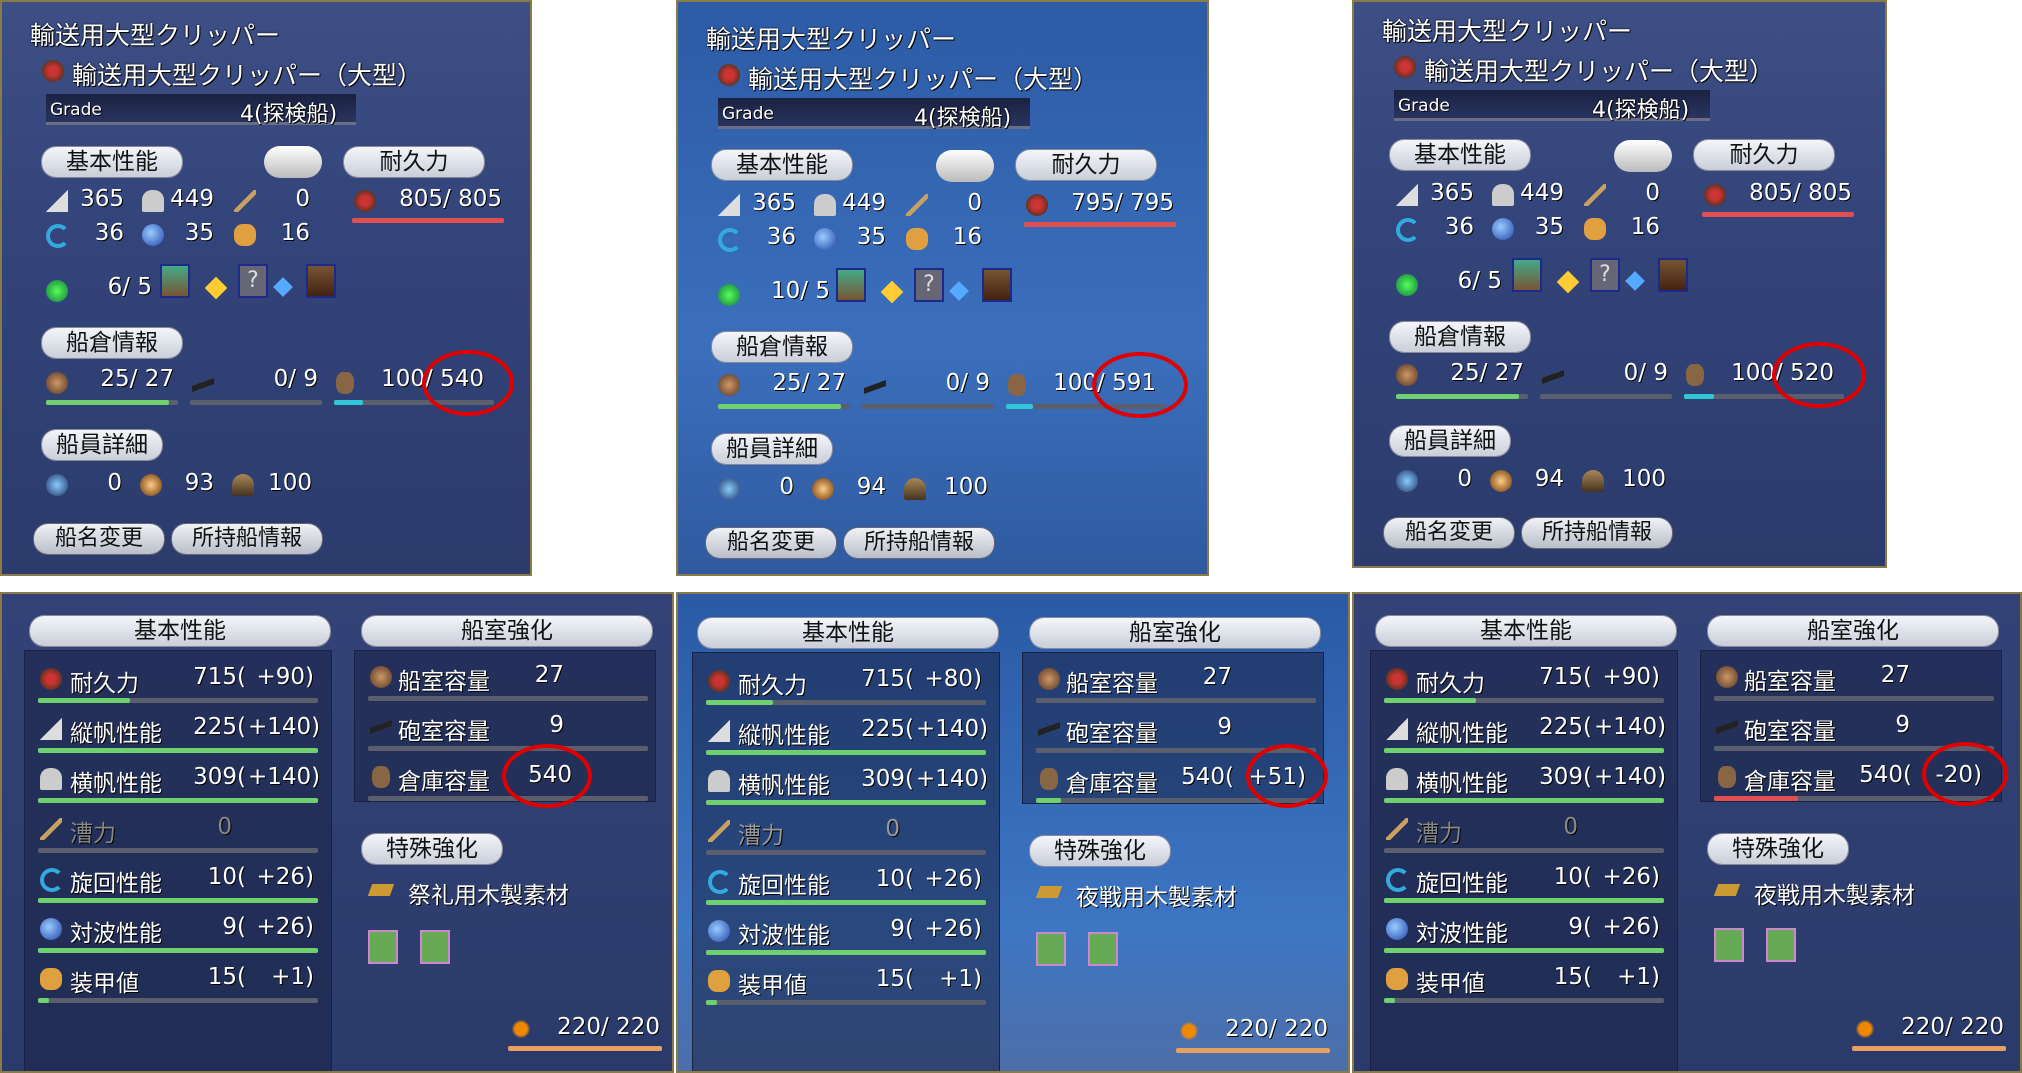 The height and width of the screenshot is (1073, 2022). Describe the element at coordinates (1462, 784) in the screenshot. I see `stat-hsail-label: 横帆性能` at that location.